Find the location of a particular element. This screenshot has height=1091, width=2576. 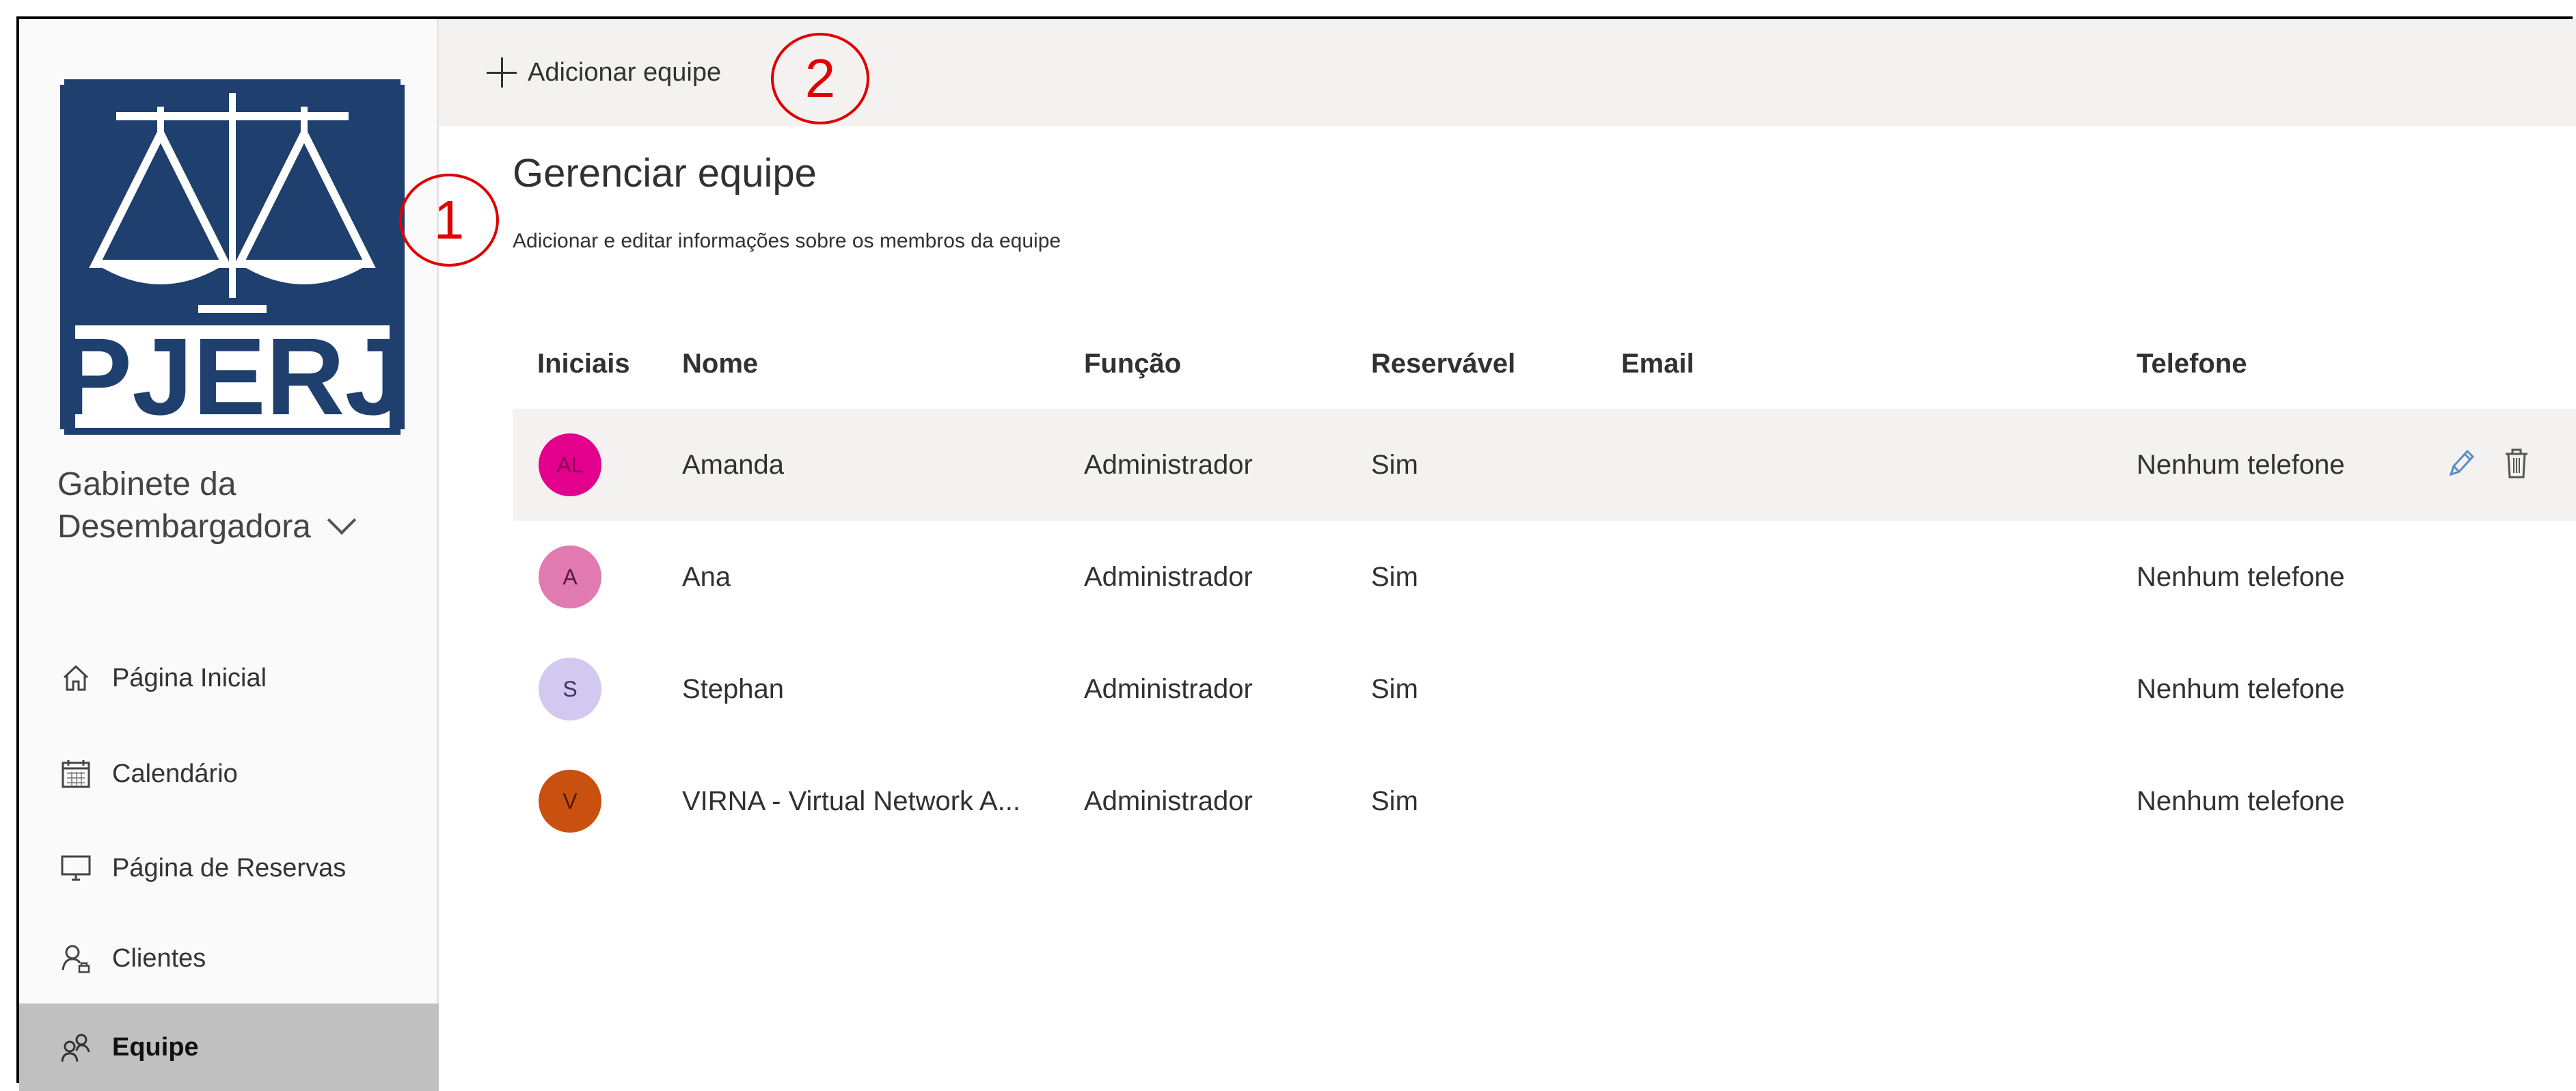

avatar: A is located at coordinates (570, 577).